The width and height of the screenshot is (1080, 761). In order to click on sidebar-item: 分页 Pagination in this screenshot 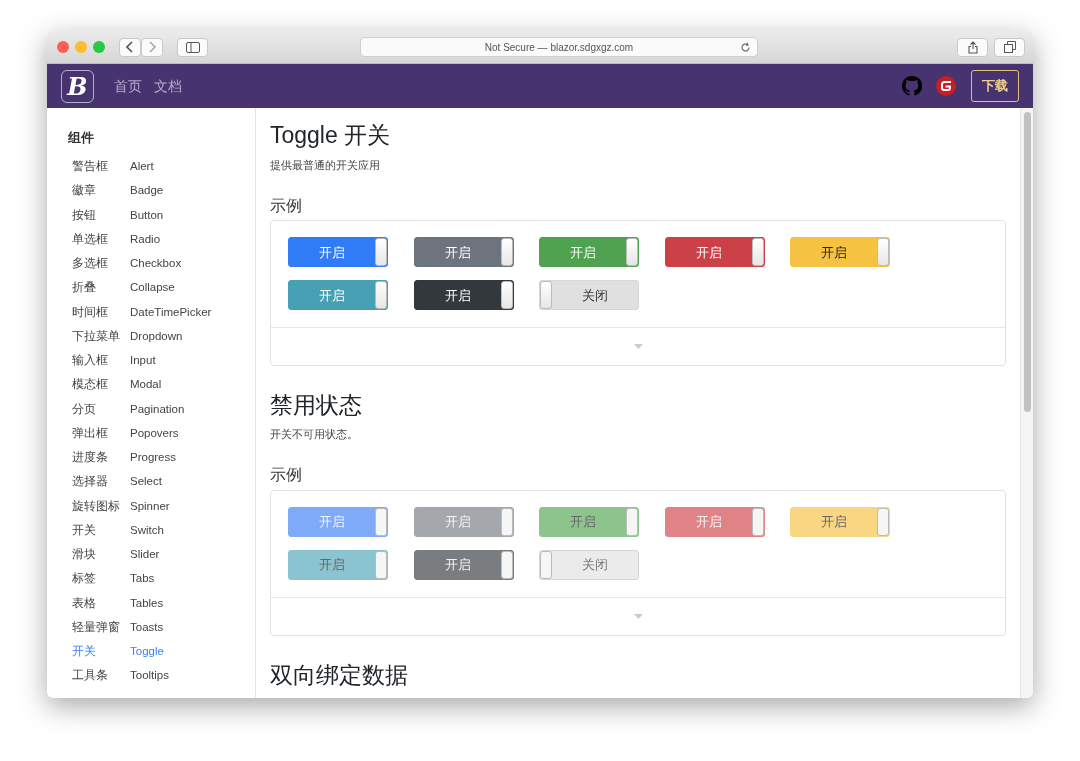, I will do `click(161, 409)`.